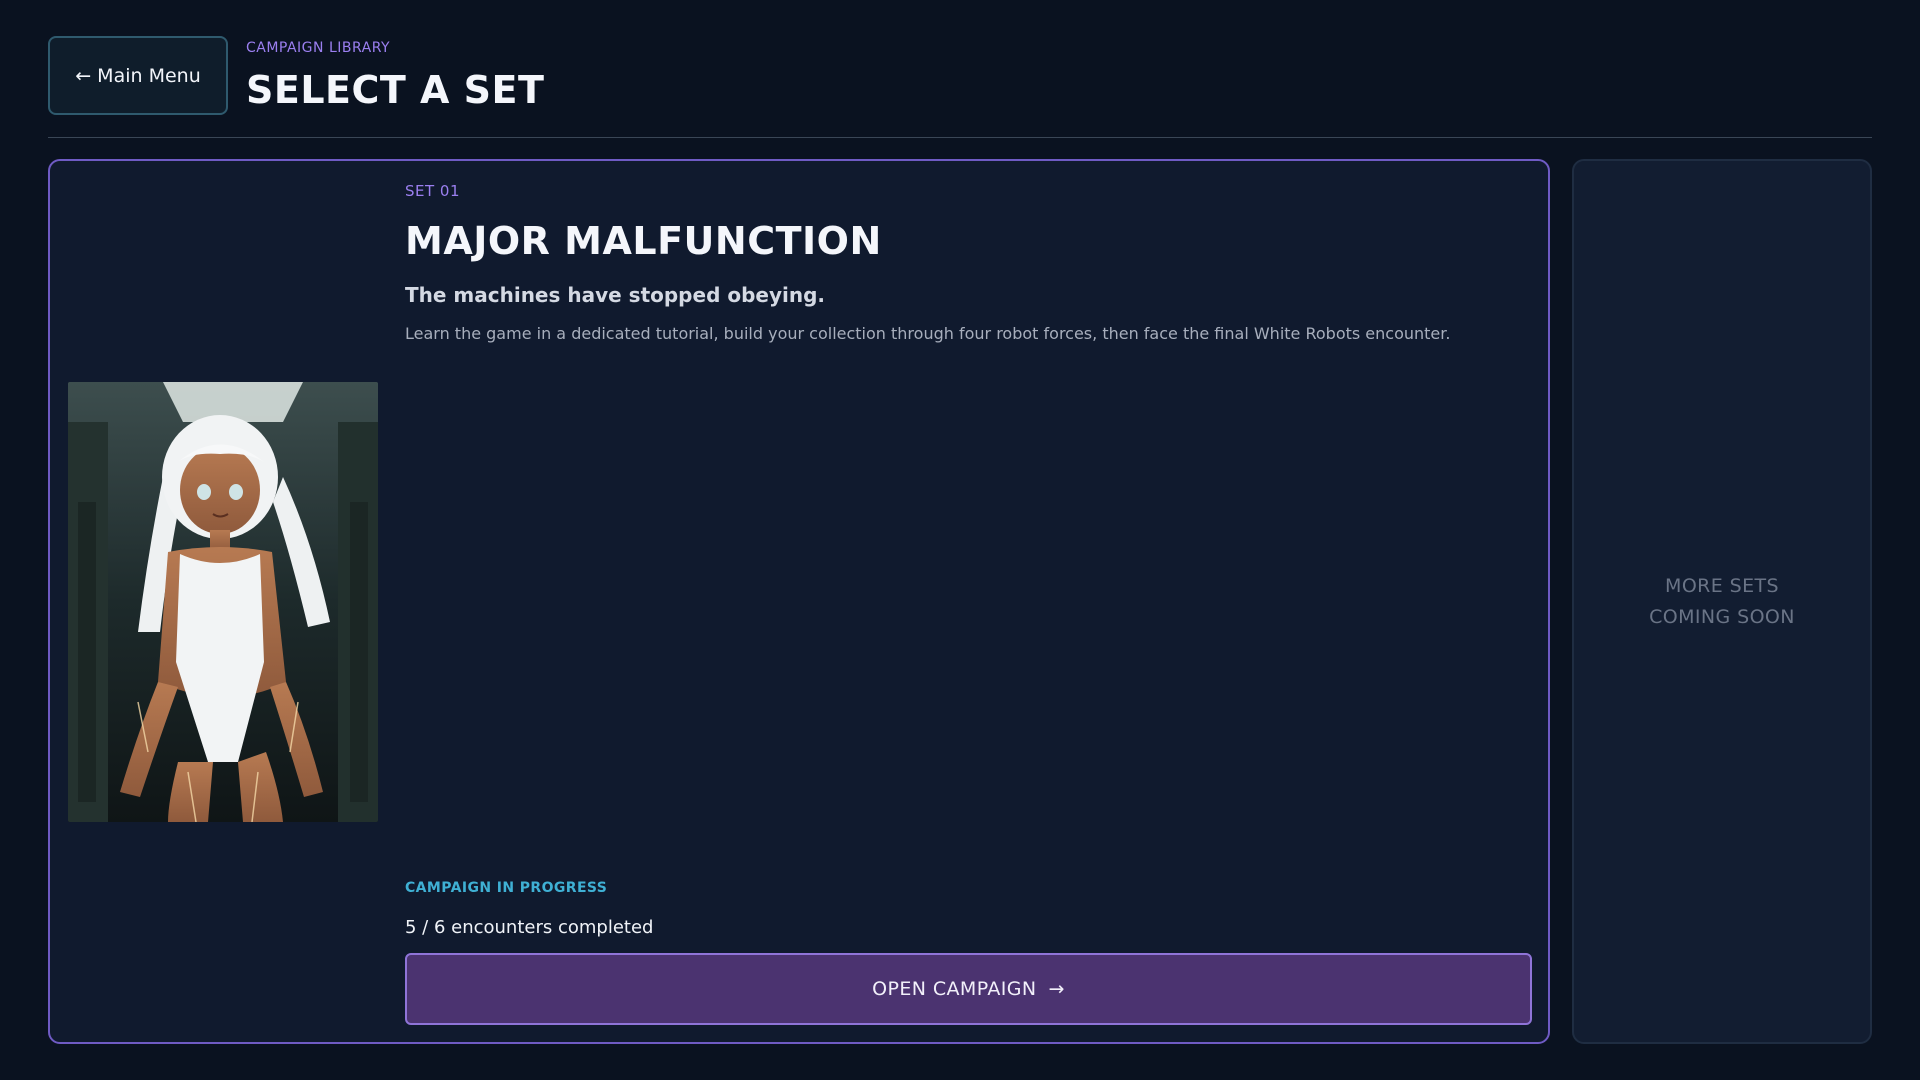  I want to click on set-tagline: The machines have stopped obeying., so click(615, 295).